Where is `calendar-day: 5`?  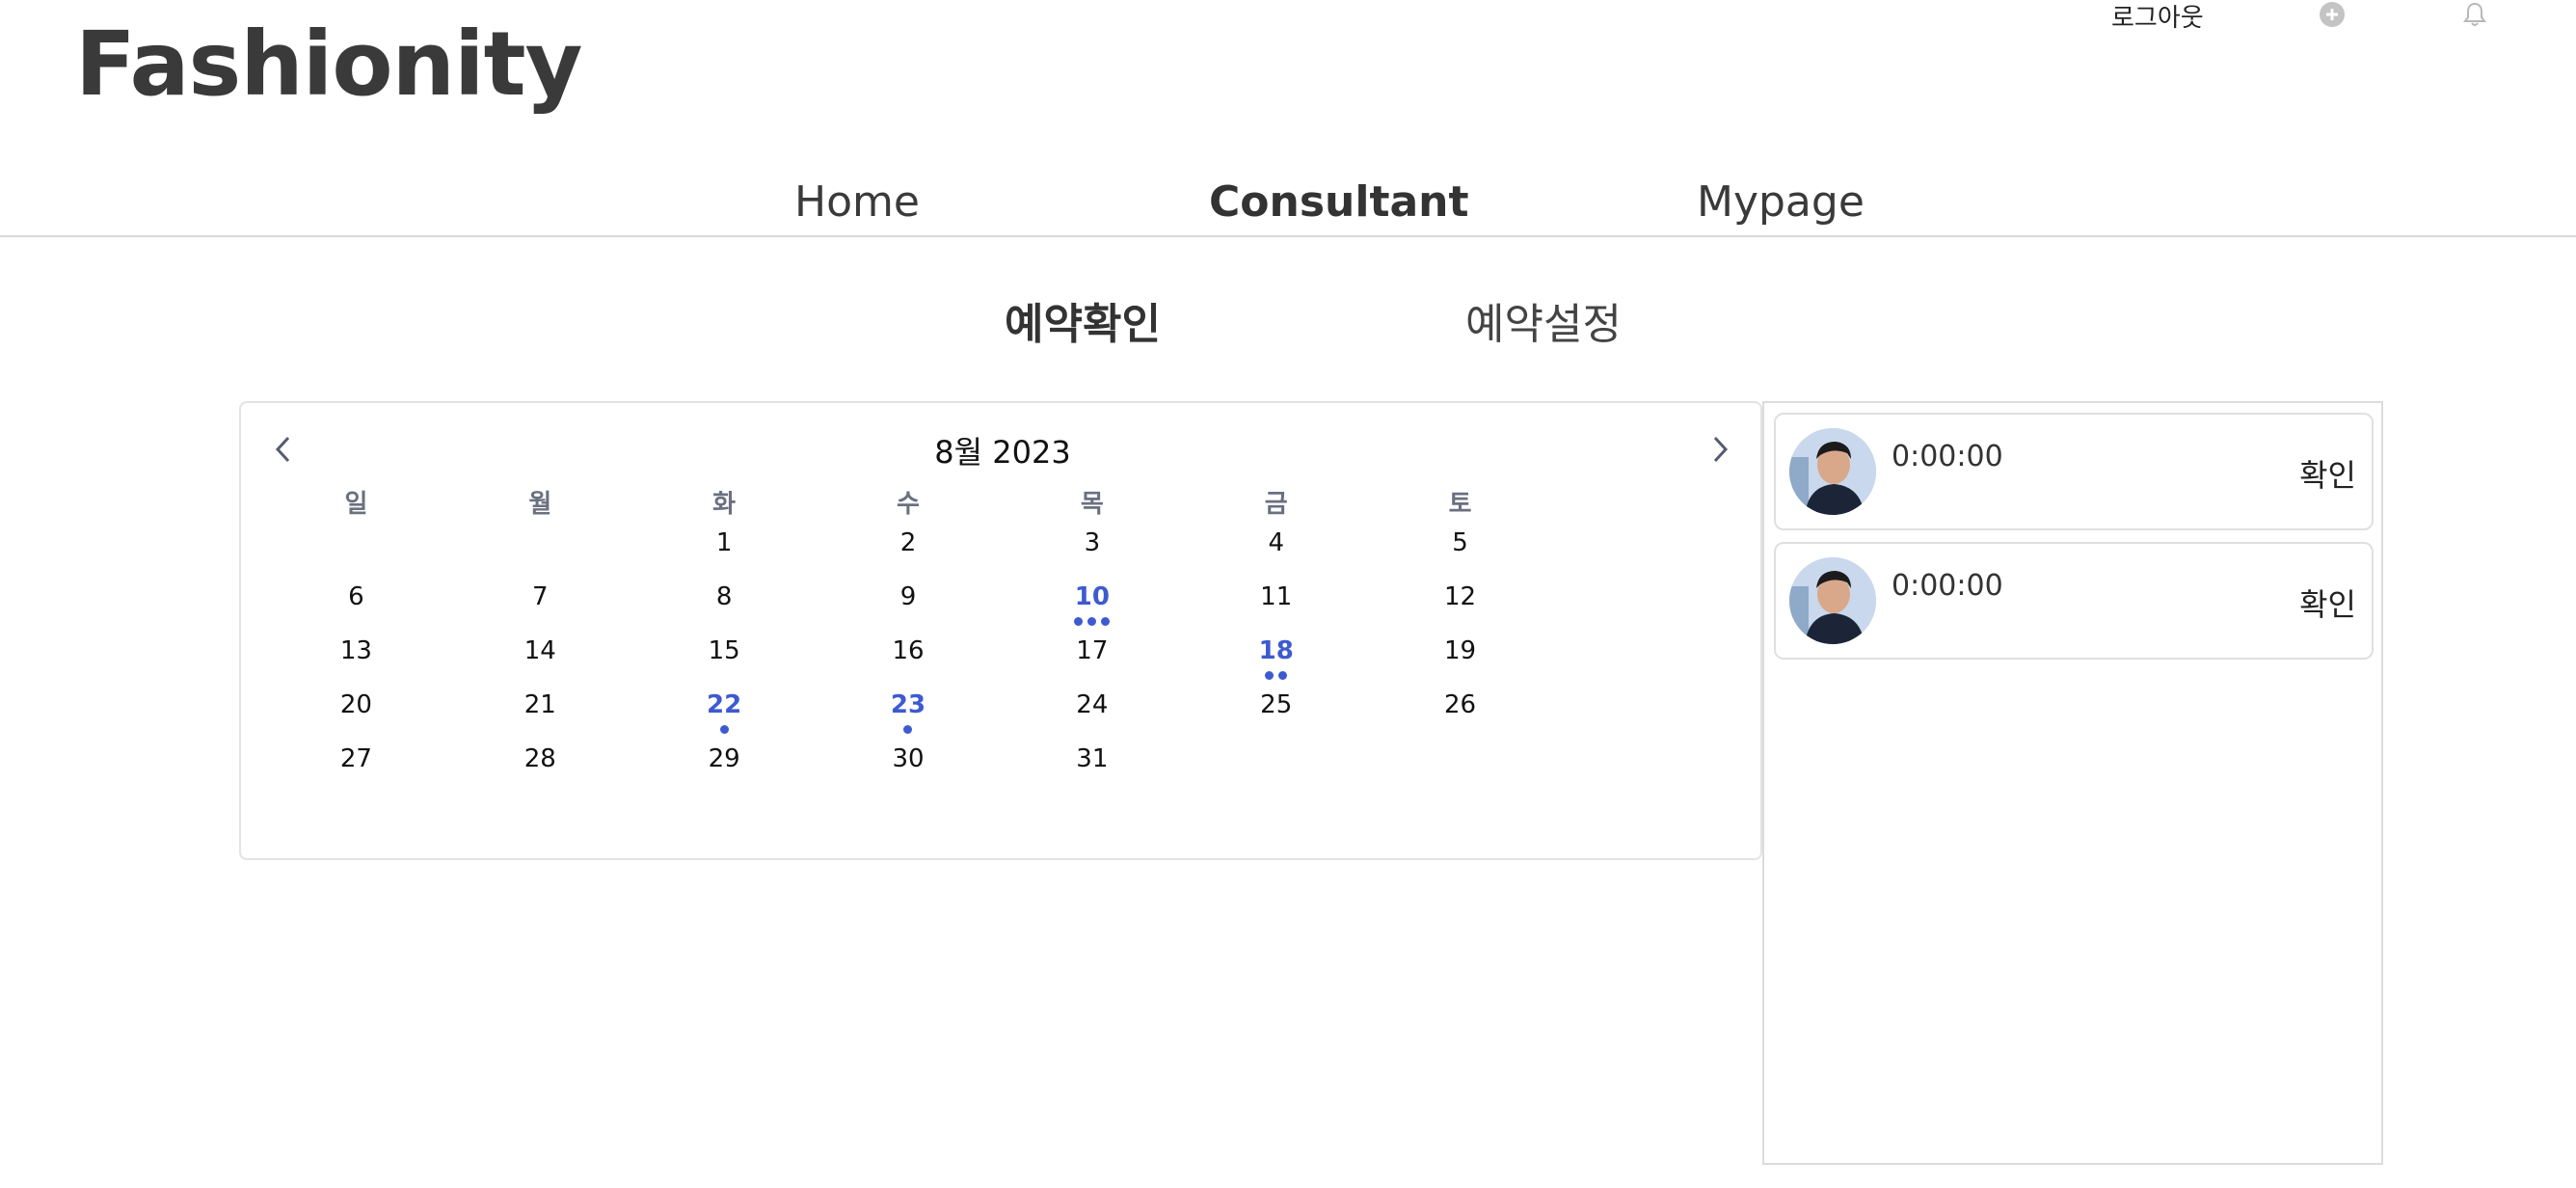
calendar-day: 5 is located at coordinates (1460, 555).